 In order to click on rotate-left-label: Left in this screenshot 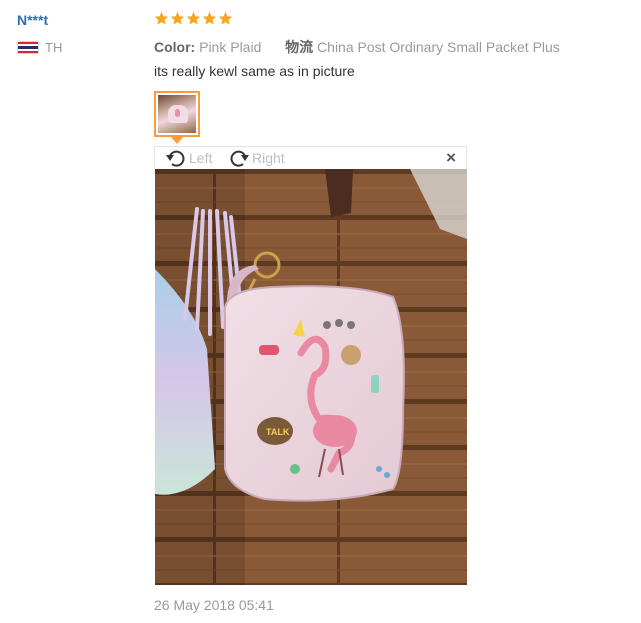, I will do `click(201, 158)`.